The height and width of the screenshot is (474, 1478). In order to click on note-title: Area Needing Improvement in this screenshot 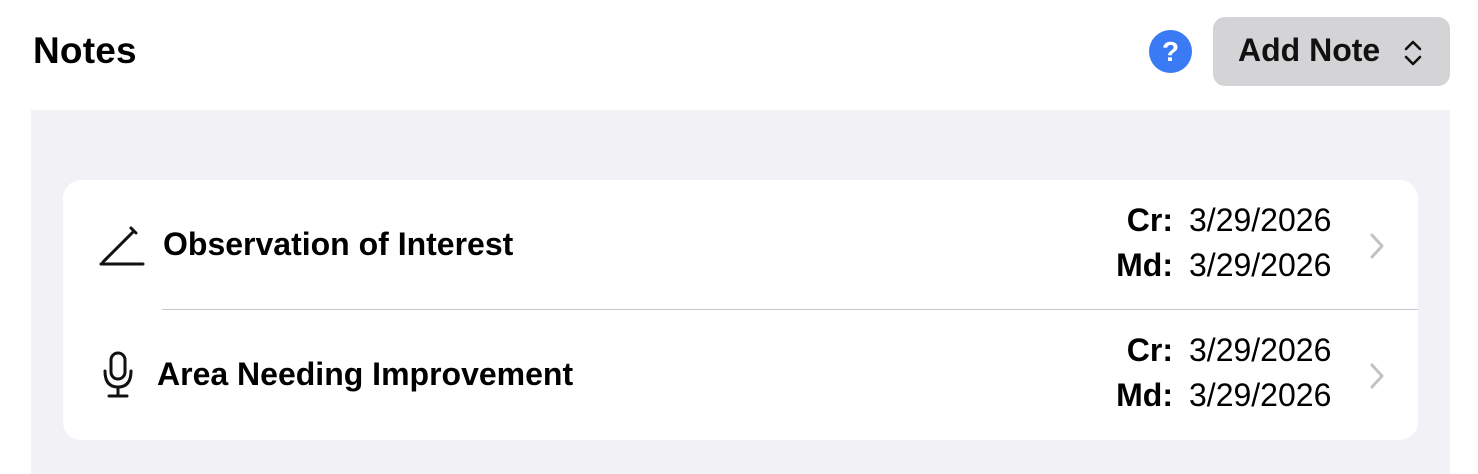, I will do `click(365, 374)`.